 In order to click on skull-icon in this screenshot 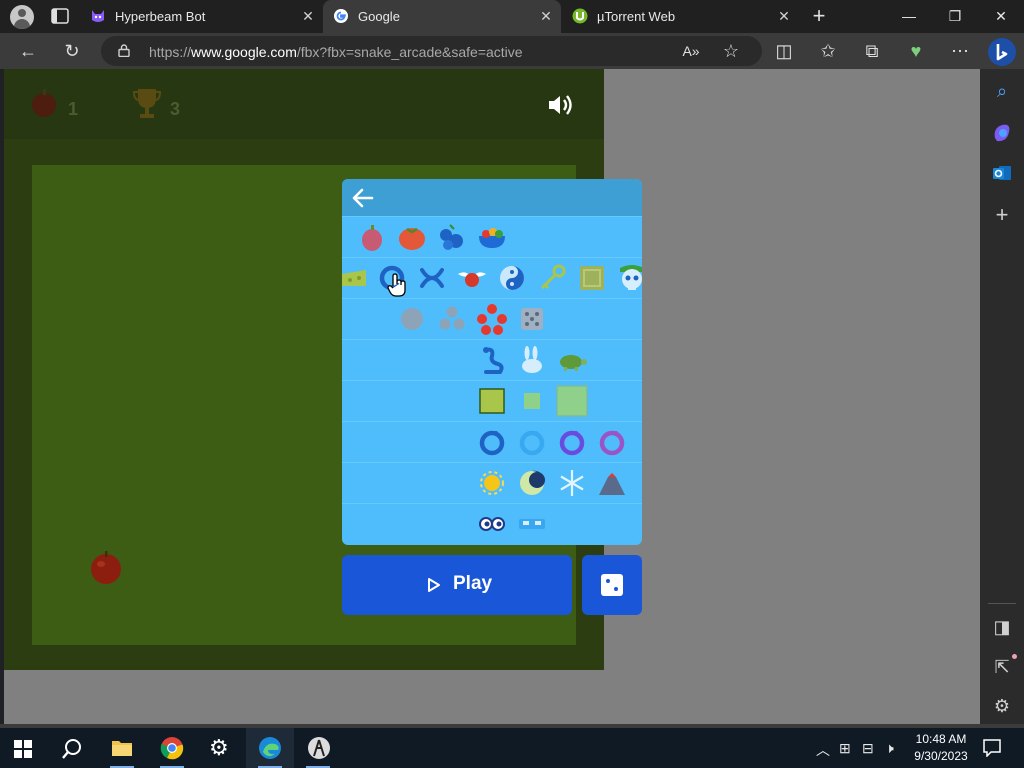, I will do `click(629, 278)`.